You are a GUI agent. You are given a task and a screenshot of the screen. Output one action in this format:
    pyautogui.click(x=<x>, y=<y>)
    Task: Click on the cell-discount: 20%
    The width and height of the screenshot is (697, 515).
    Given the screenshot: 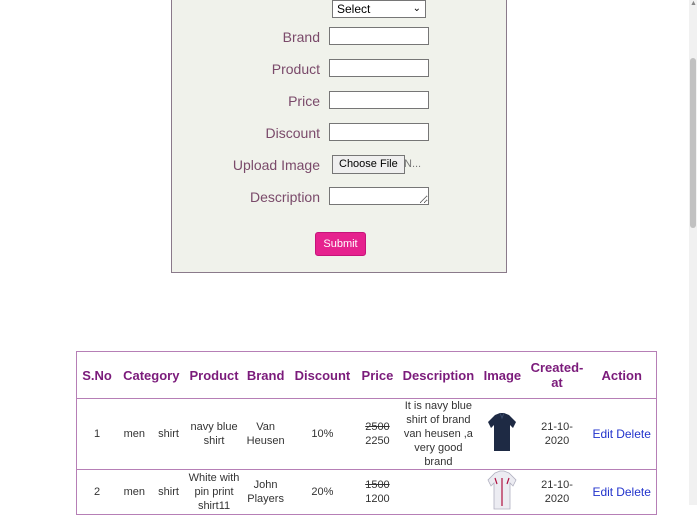 What is the action you would take?
    pyautogui.click(x=322, y=492)
    